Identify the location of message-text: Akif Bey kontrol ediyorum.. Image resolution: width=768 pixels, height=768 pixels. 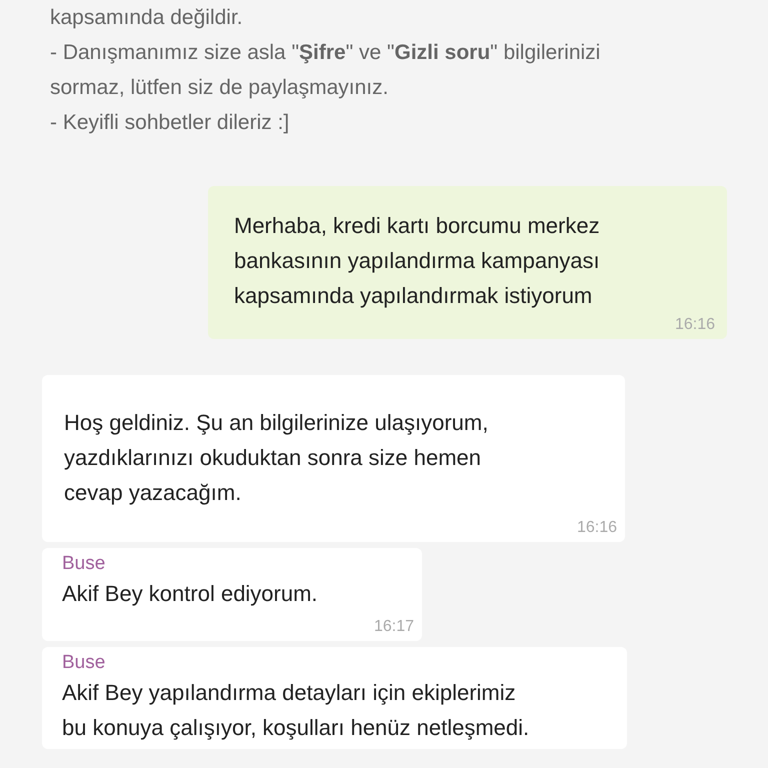
(190, 594).